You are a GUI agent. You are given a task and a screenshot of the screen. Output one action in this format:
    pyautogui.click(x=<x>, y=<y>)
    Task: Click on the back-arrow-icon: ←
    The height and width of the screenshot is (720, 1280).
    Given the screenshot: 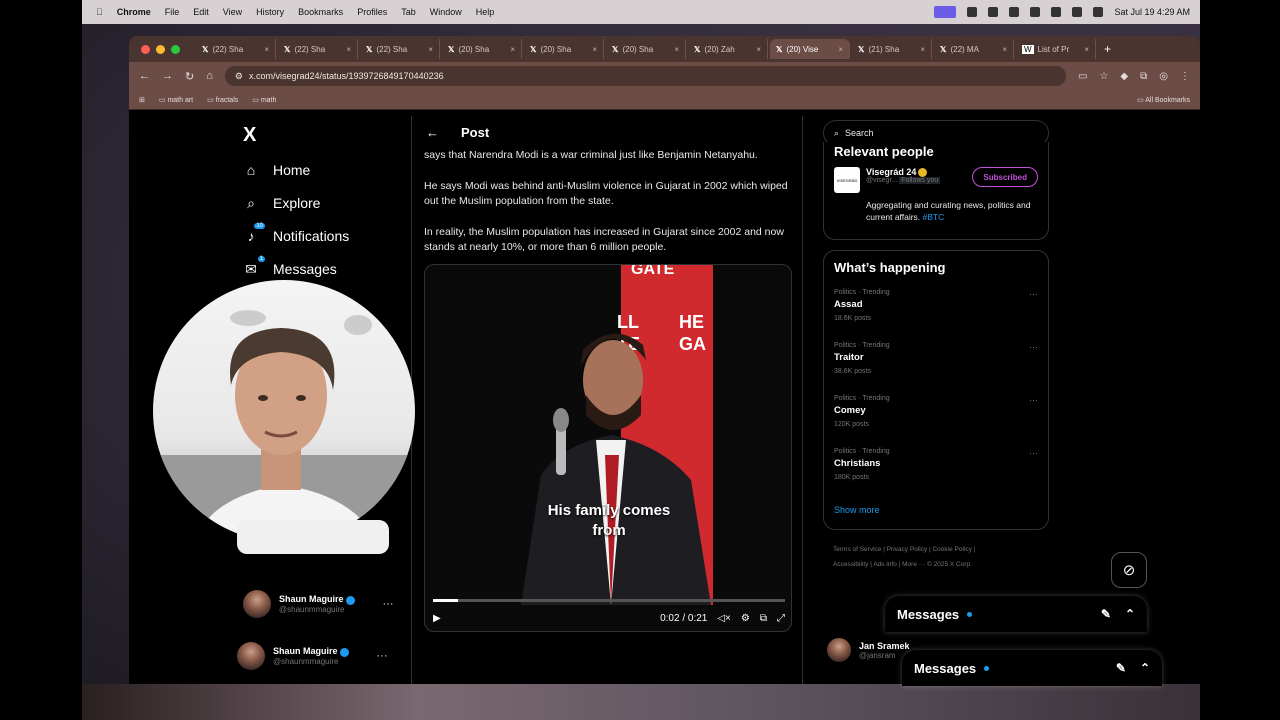 What is the action you would take?
    pyautogui.click(x=432, y=132)
    